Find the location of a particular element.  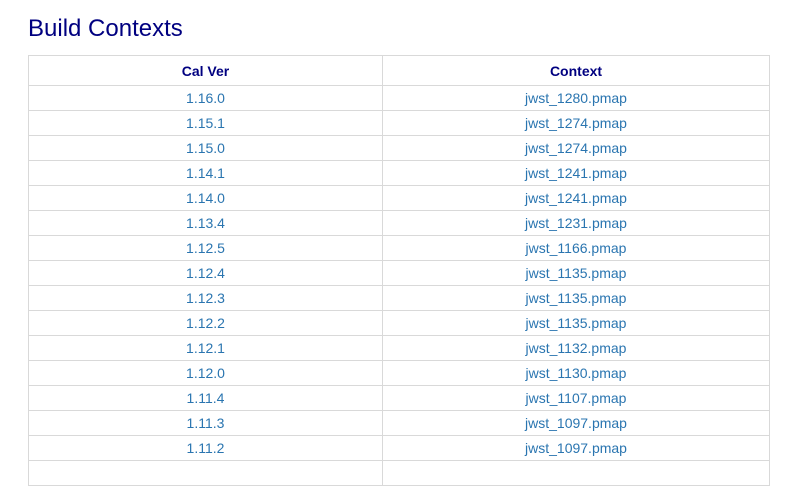

table-row: 1.12.1 jwst_1132.pmap is located at coordinates (399, 348).